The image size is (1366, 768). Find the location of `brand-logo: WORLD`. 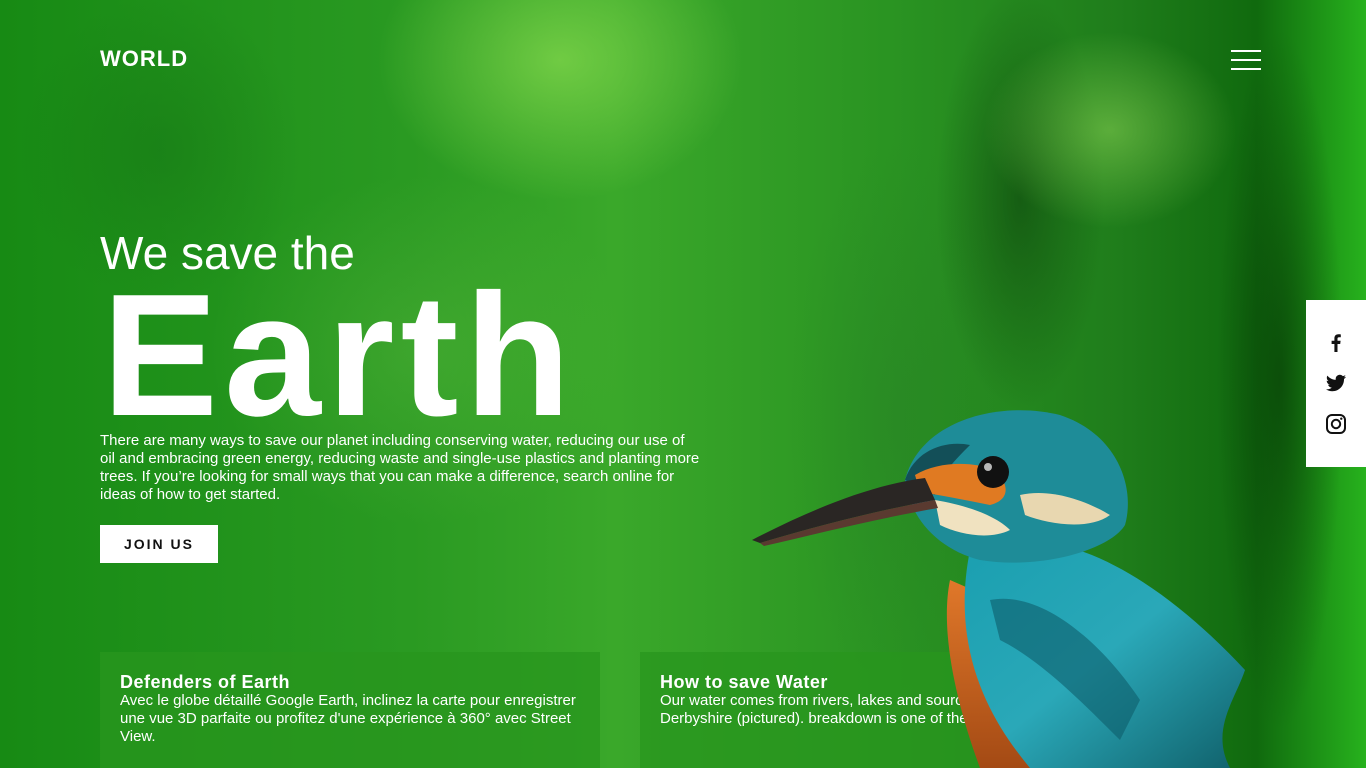

brand-logo: WORLD is located at coordinates (144, 59).